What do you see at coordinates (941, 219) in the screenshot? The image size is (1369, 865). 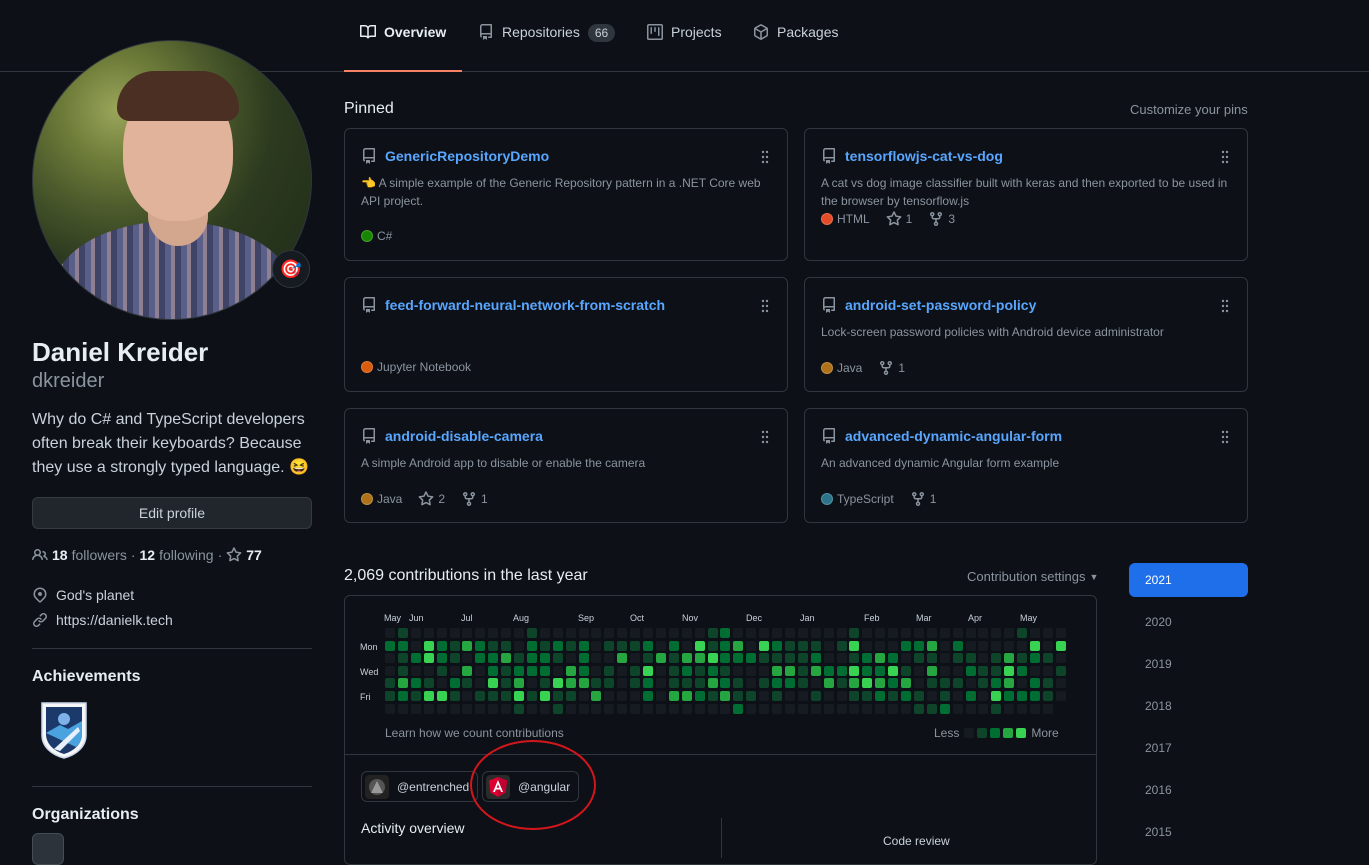 I see `repo-forks-link: 3` at bounding box center [941, 219].